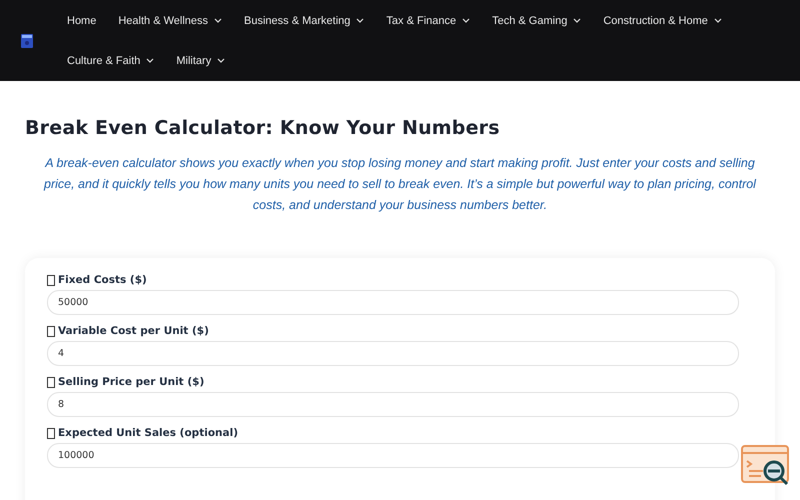 This screenshot has height=500, width=800. Describe the element at coordinates (148, 433) in the screenshot. I see `field-label: Expected Unit Sales (optional)` at that location.